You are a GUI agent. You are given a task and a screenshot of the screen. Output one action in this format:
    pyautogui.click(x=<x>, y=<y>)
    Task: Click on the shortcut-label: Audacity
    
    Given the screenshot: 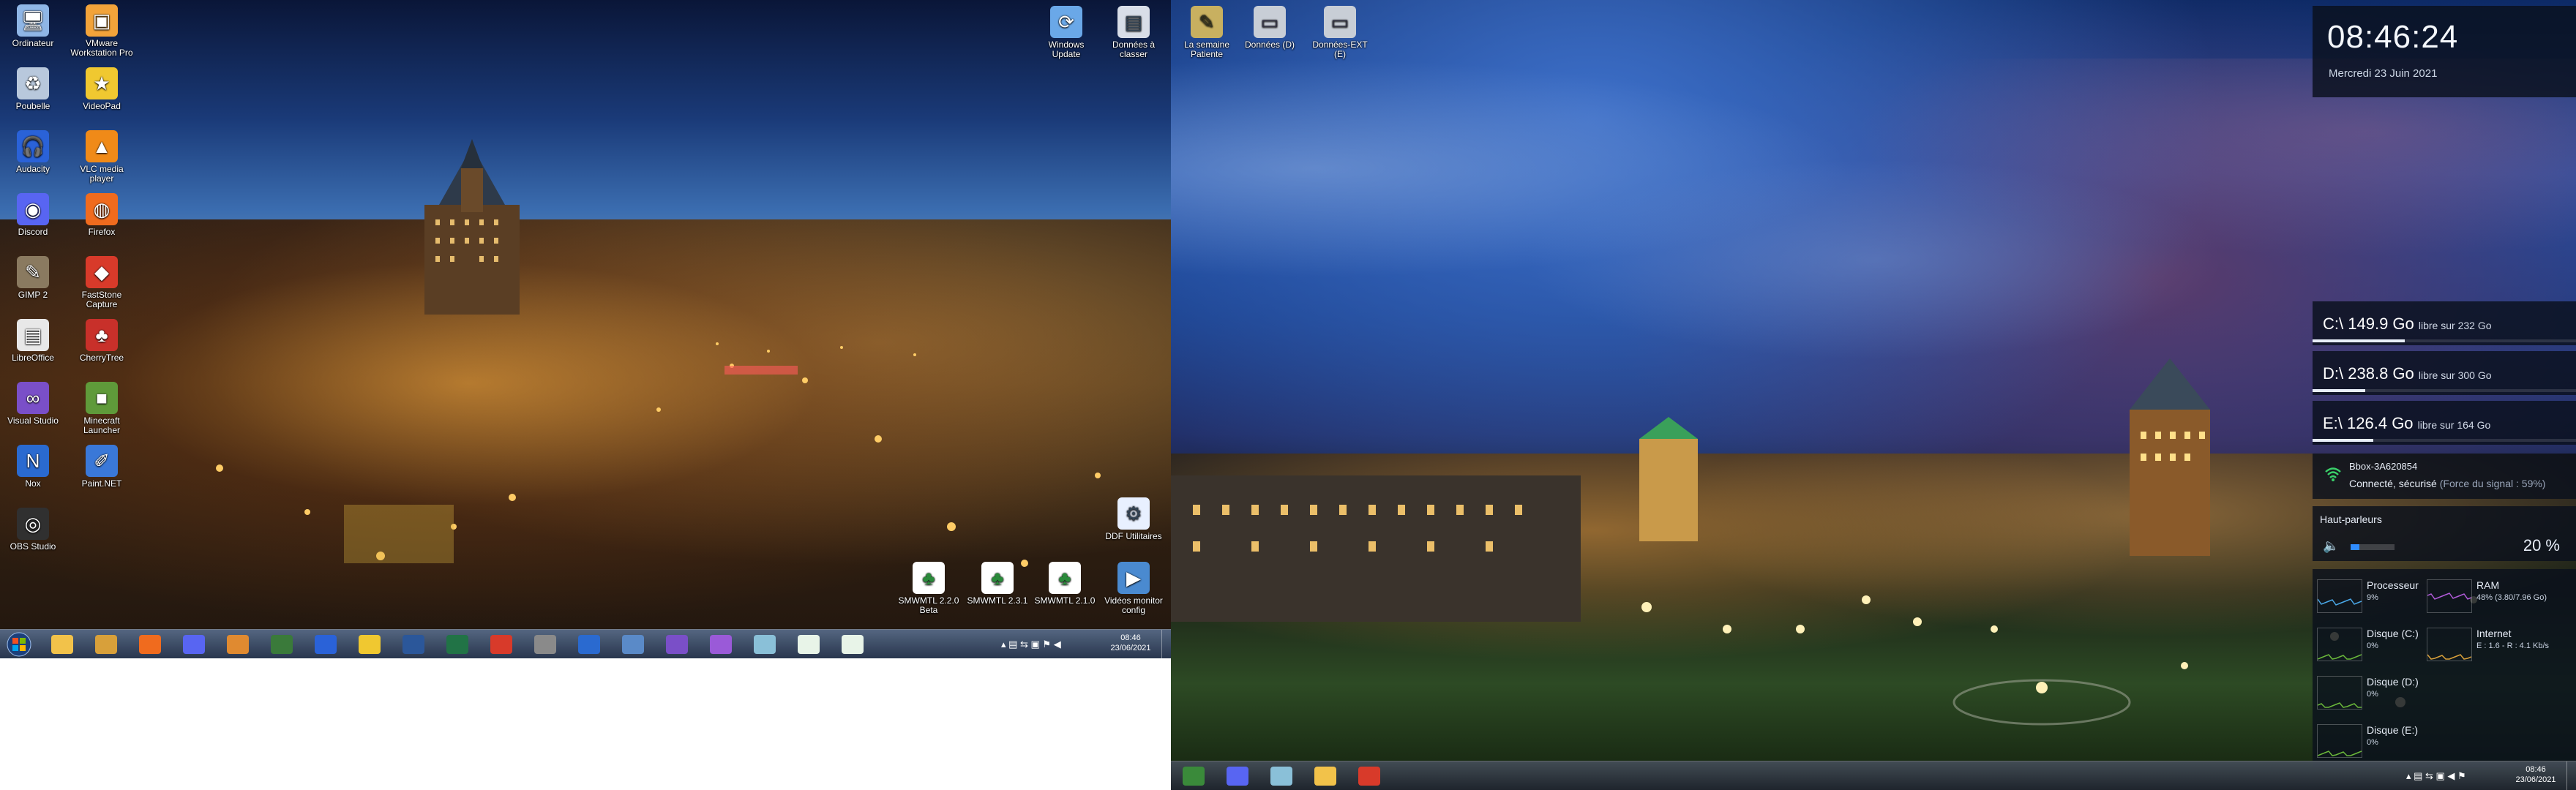 What is the action you would take?
    pyautogui.click(x=32, y=169)
    